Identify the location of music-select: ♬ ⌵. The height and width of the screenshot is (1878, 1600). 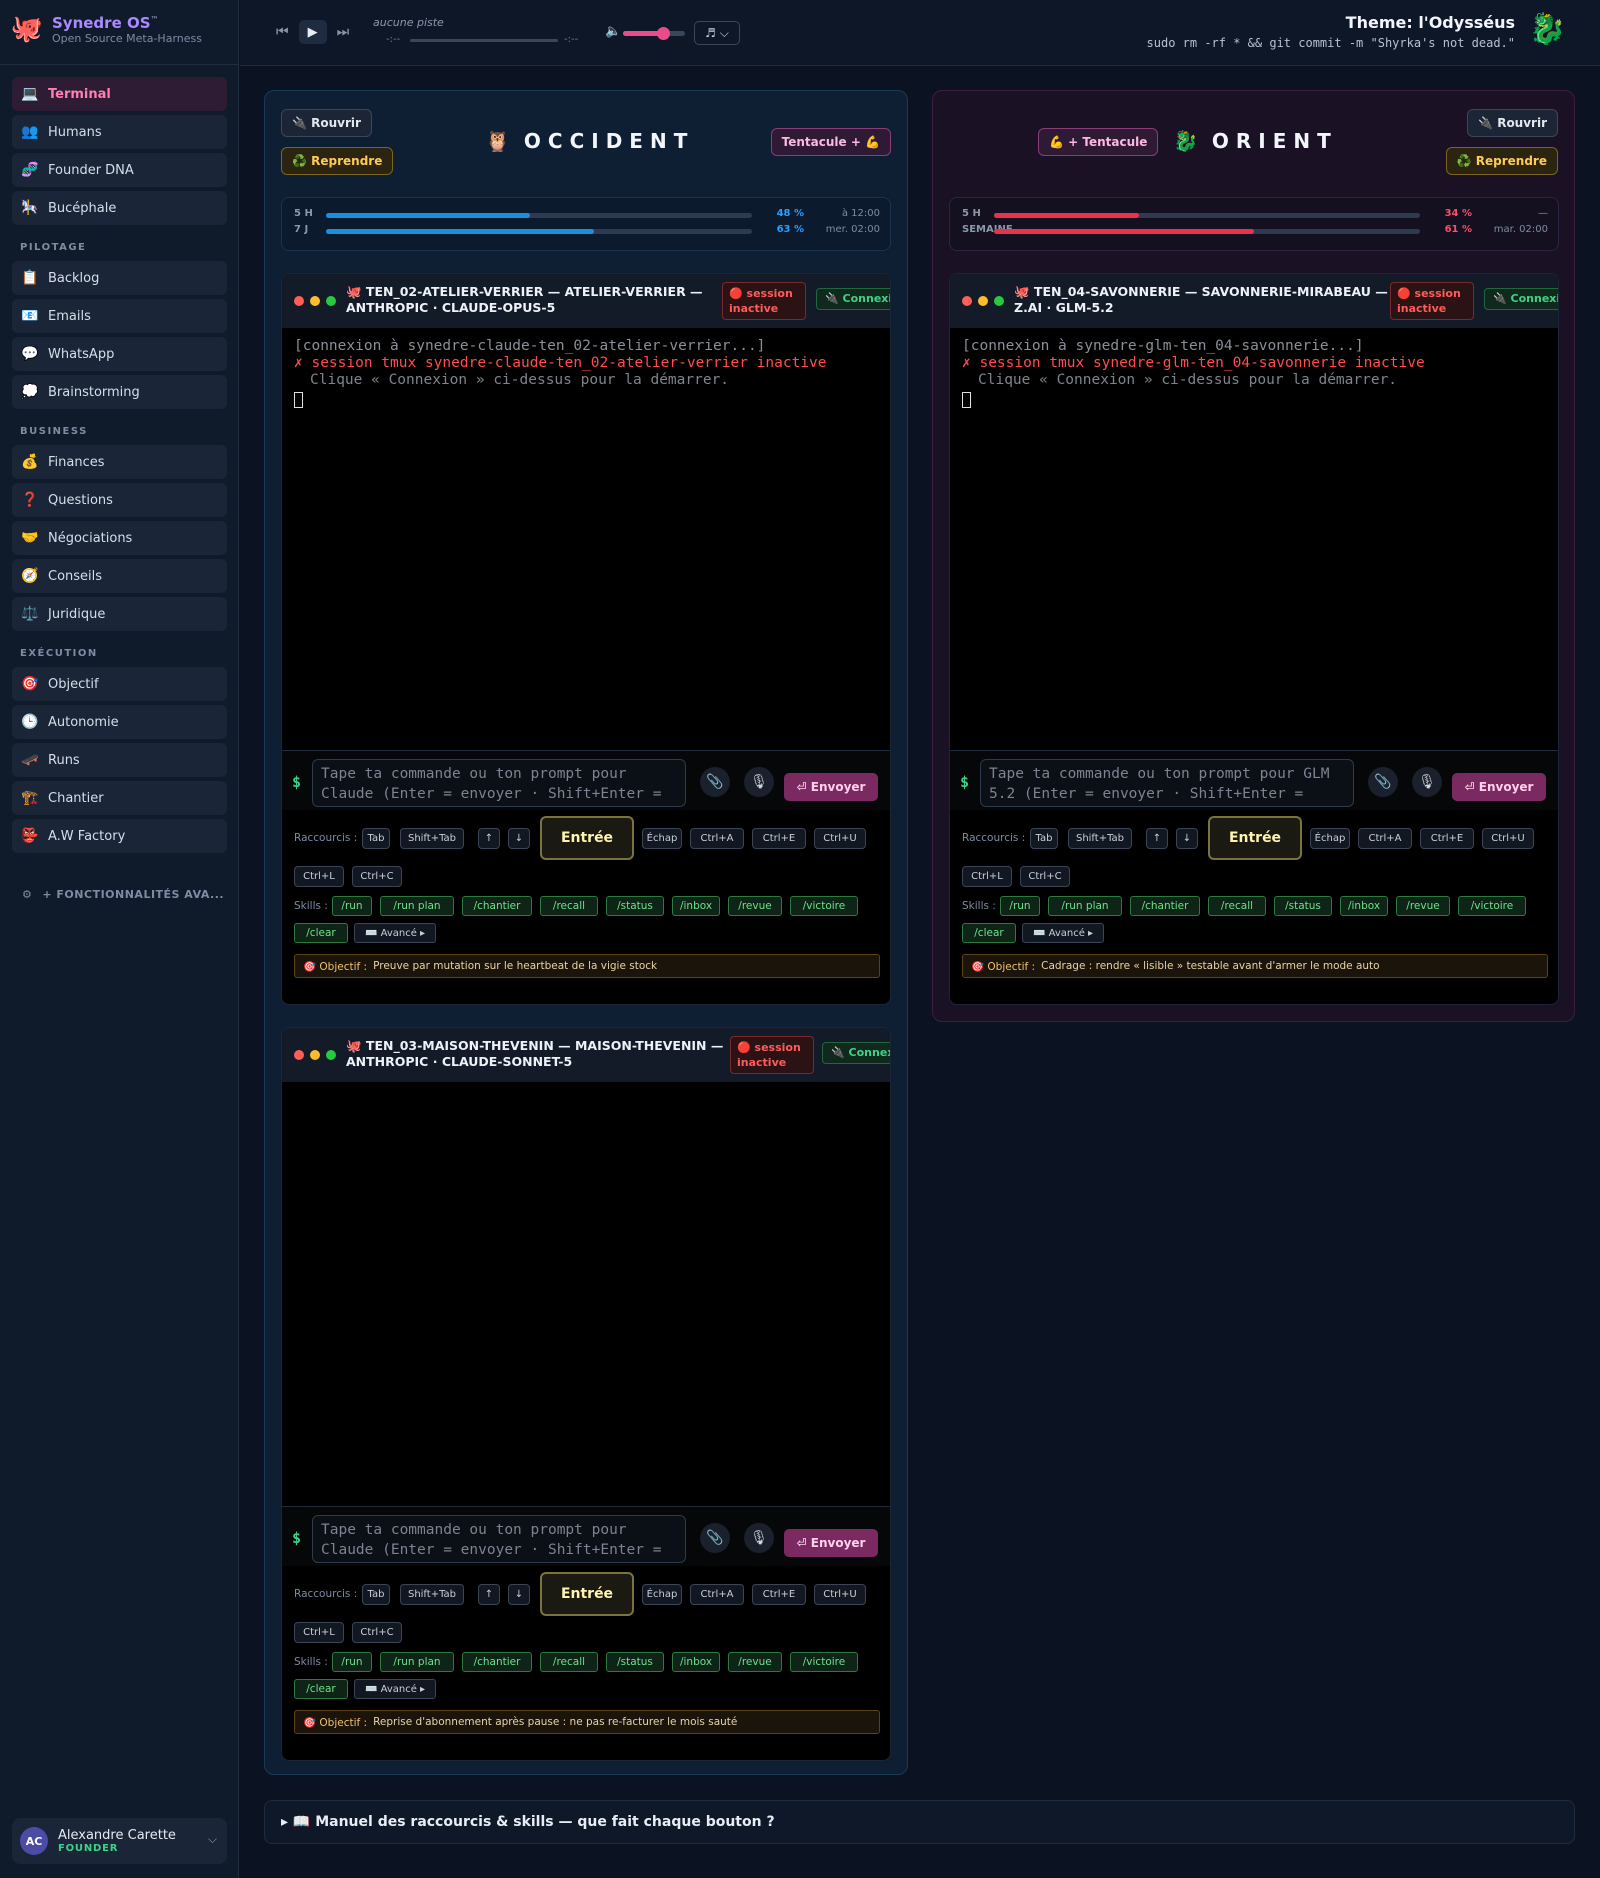
(717, 33).